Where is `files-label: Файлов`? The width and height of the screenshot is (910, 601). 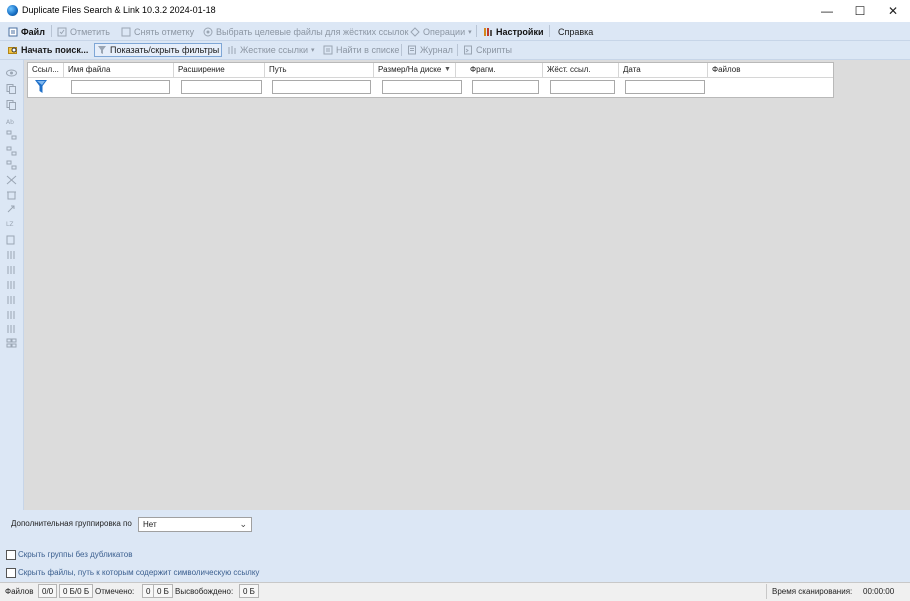 files-label: Файлов is located at coordinates (19, 591).